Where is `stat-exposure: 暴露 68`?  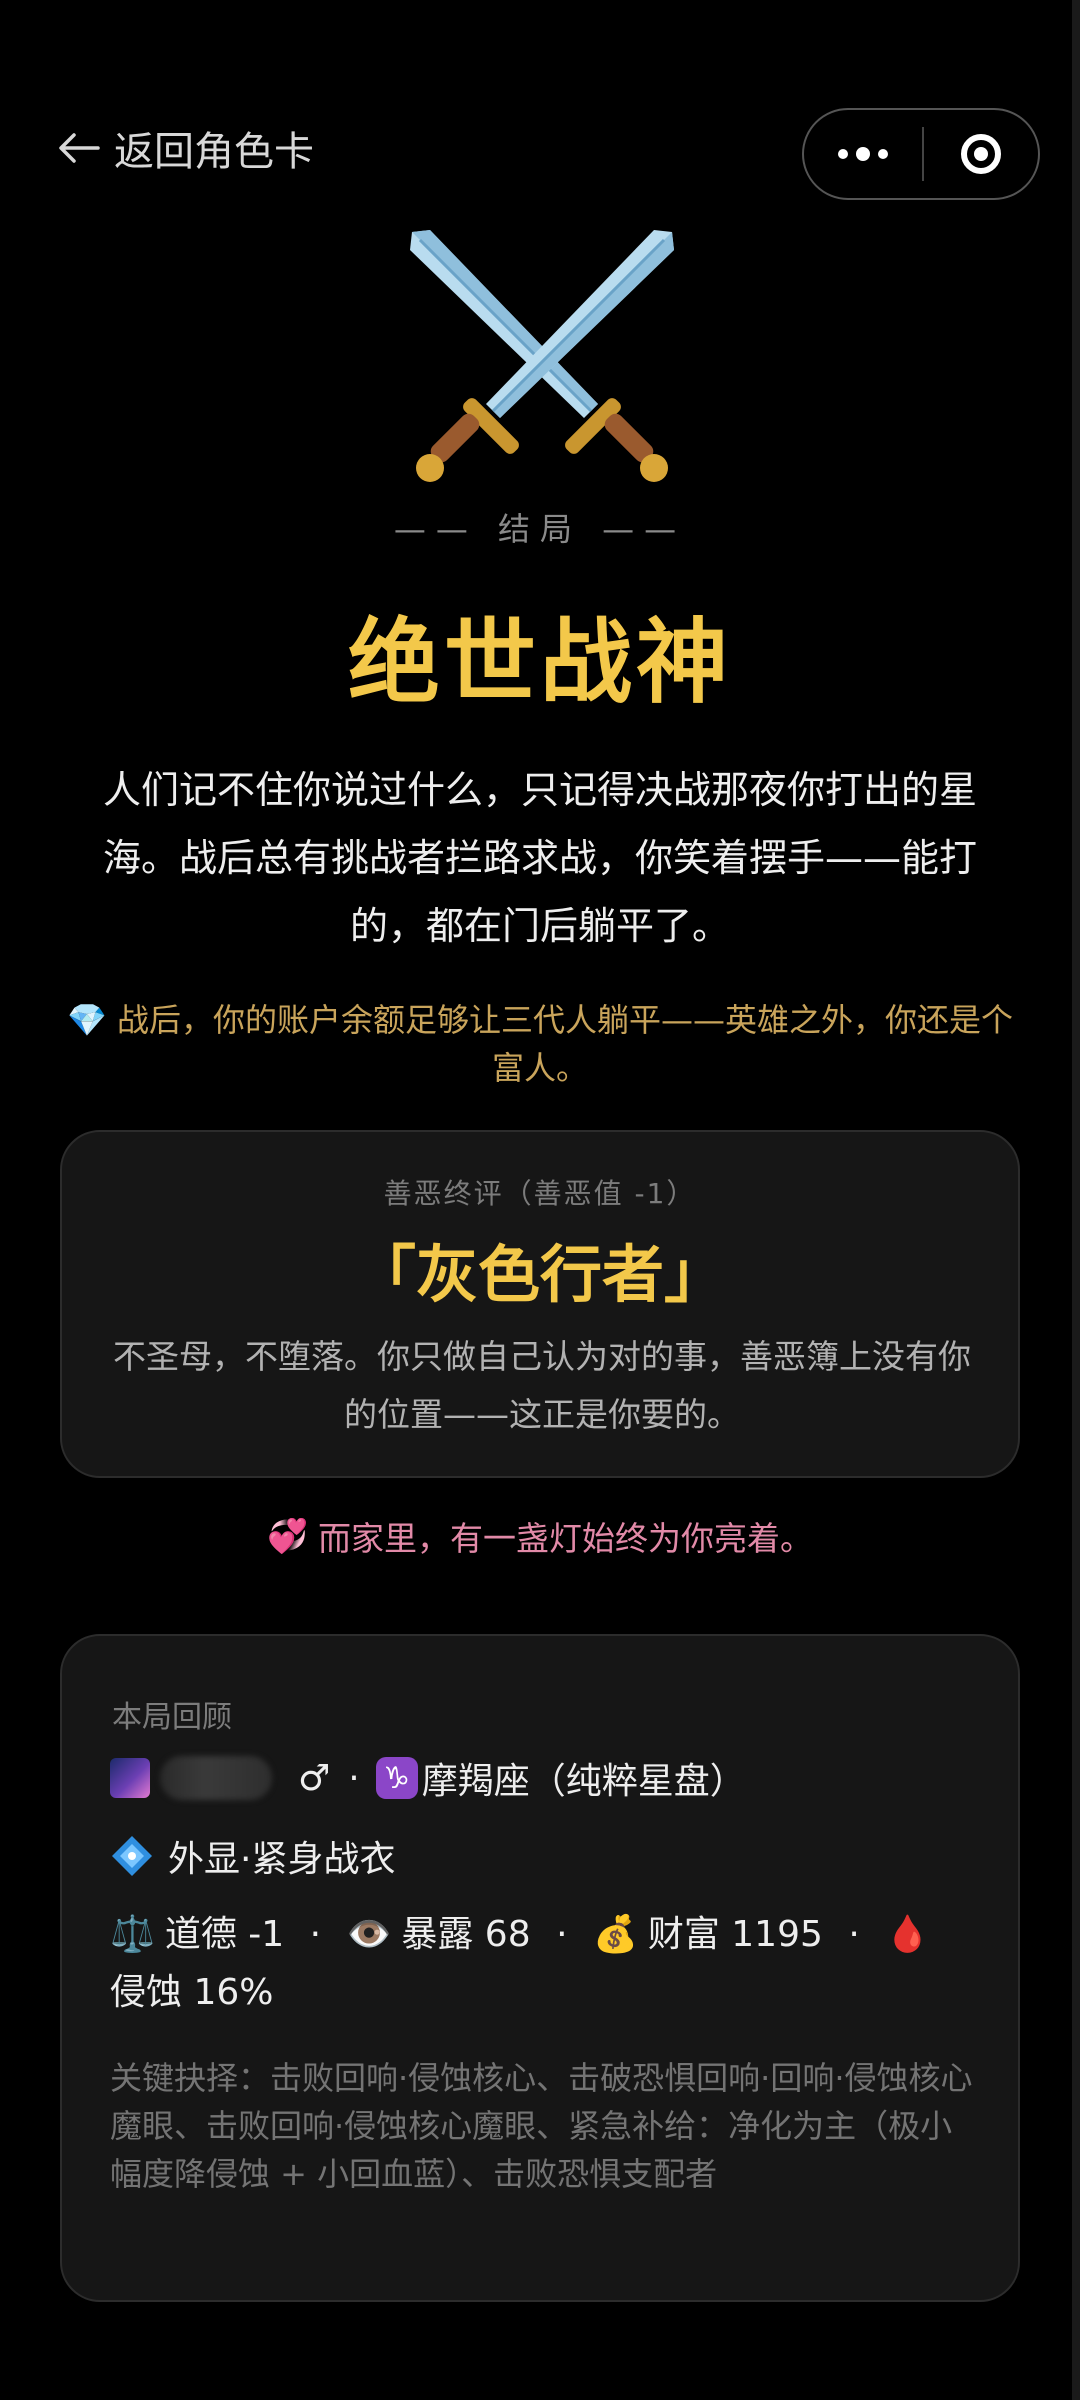
stat-exposure: 暴露 68 is located at coordinates (466, 1934).